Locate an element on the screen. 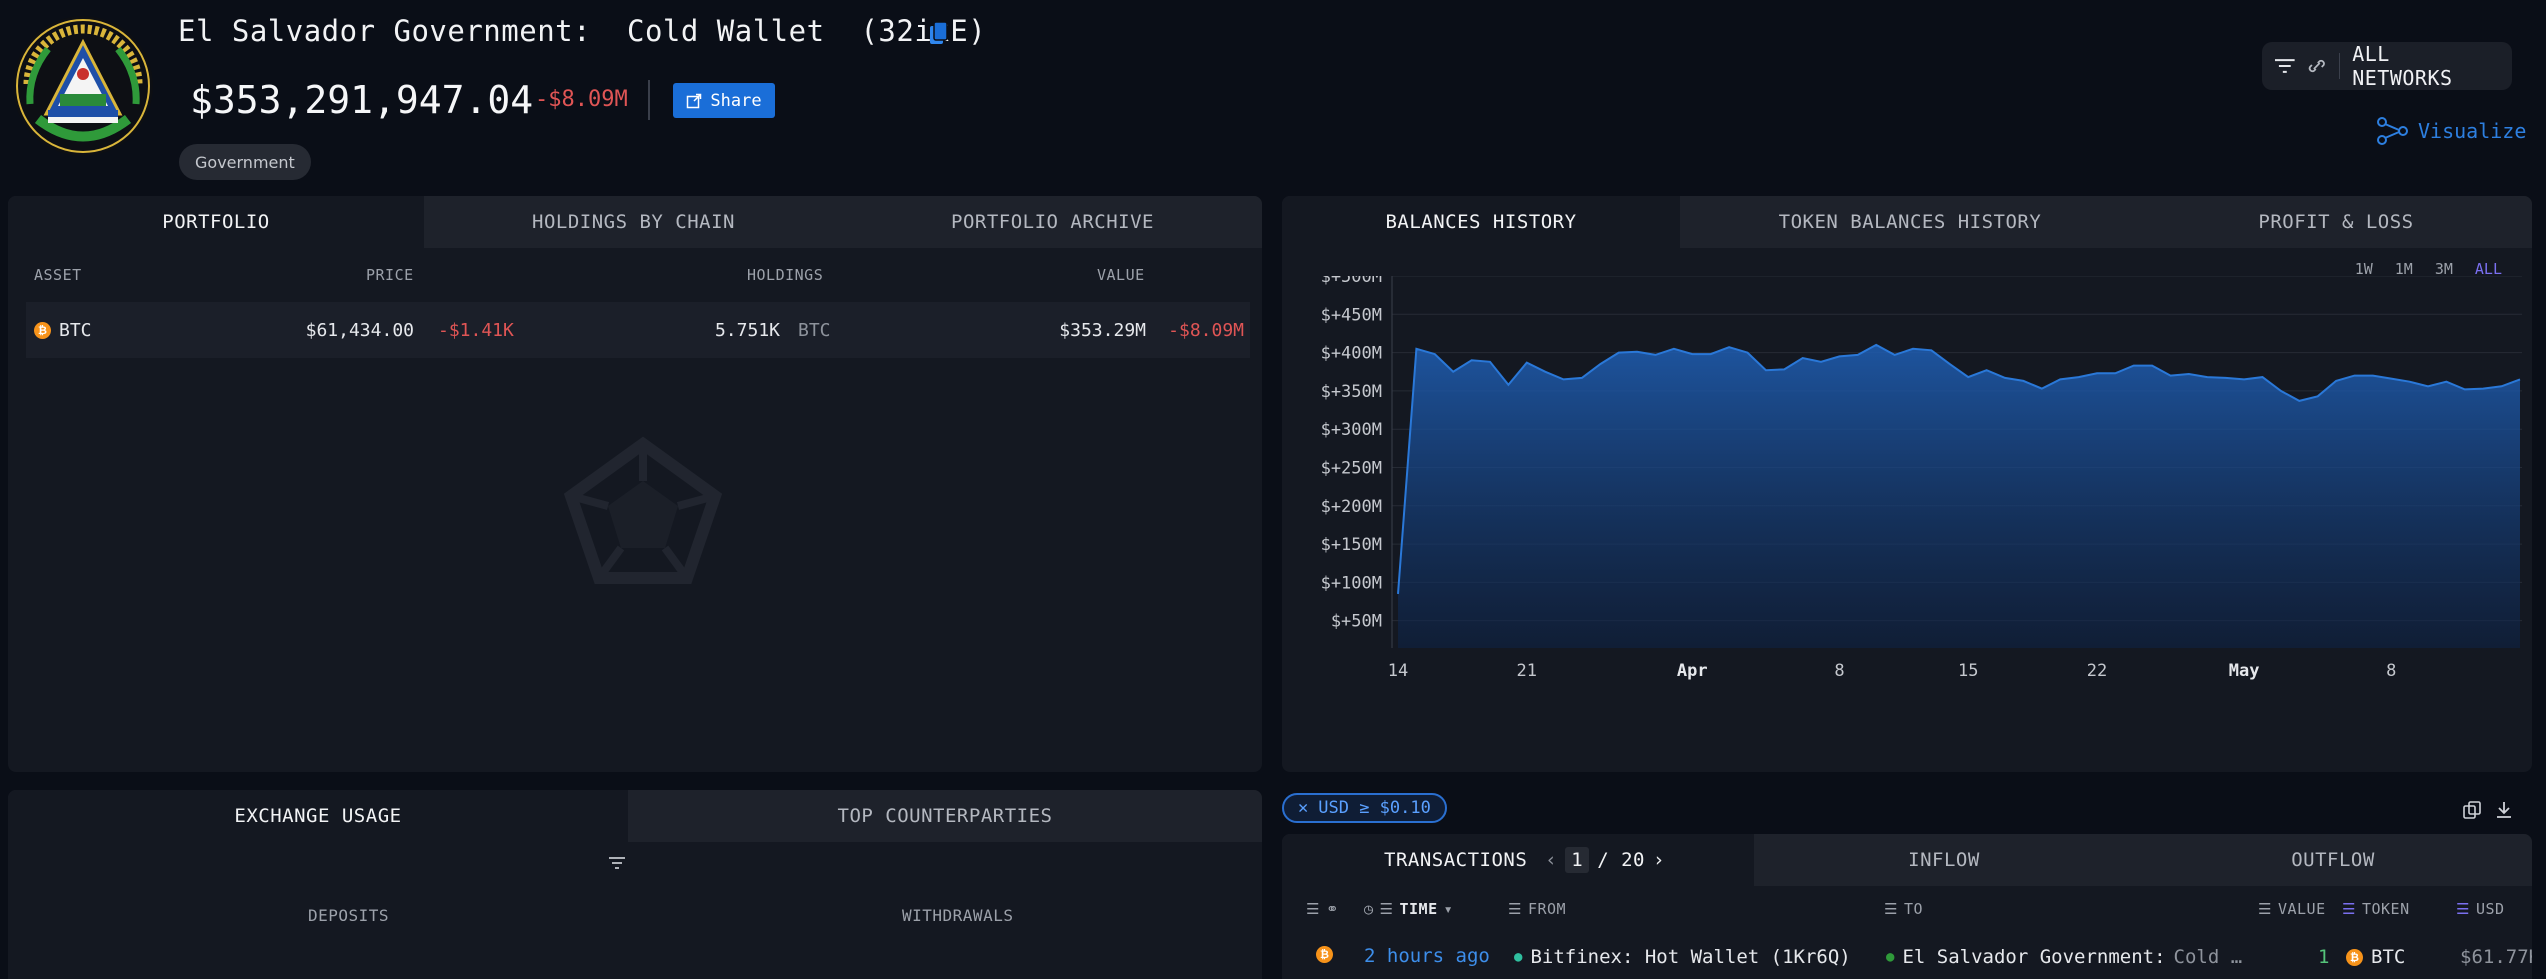  y-tick-label: $+200M is located at coordinates (1351, 507).